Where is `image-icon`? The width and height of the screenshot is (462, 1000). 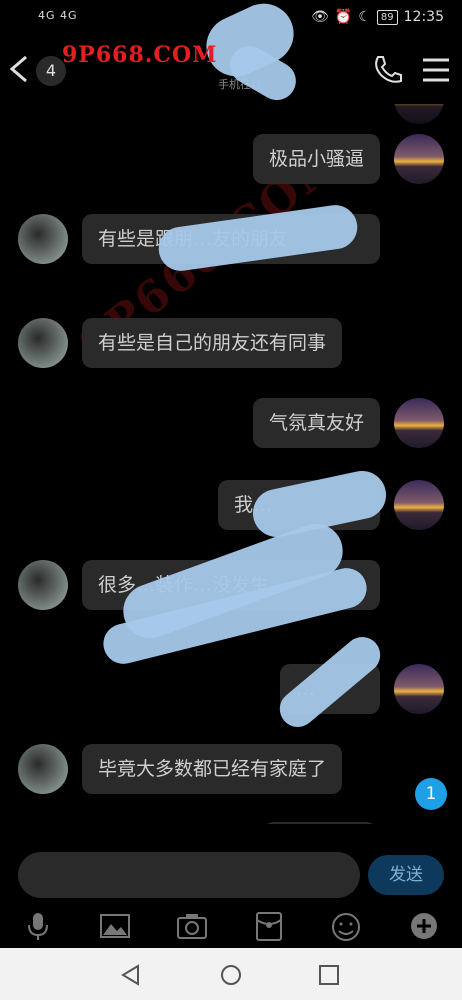
image-icon is located at coordinates (115, 926).